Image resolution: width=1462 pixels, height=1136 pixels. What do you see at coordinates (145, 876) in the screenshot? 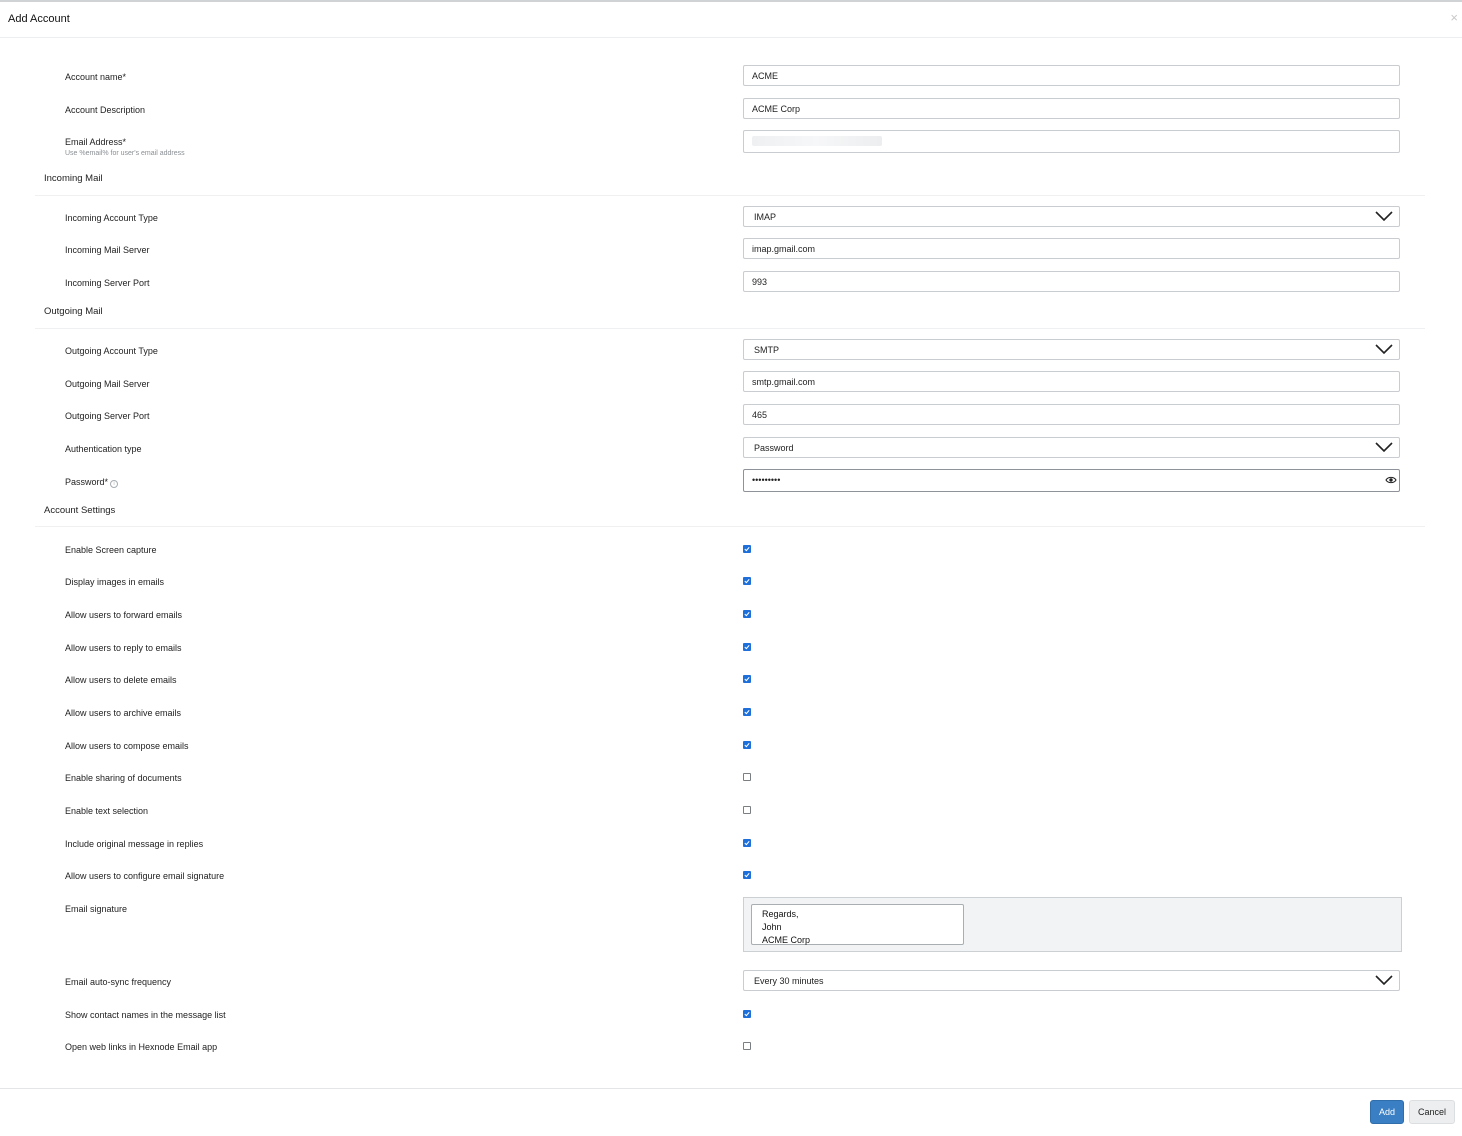
I see `setting-label: Allow users to configure email signature` at bounding box center [145, 876].